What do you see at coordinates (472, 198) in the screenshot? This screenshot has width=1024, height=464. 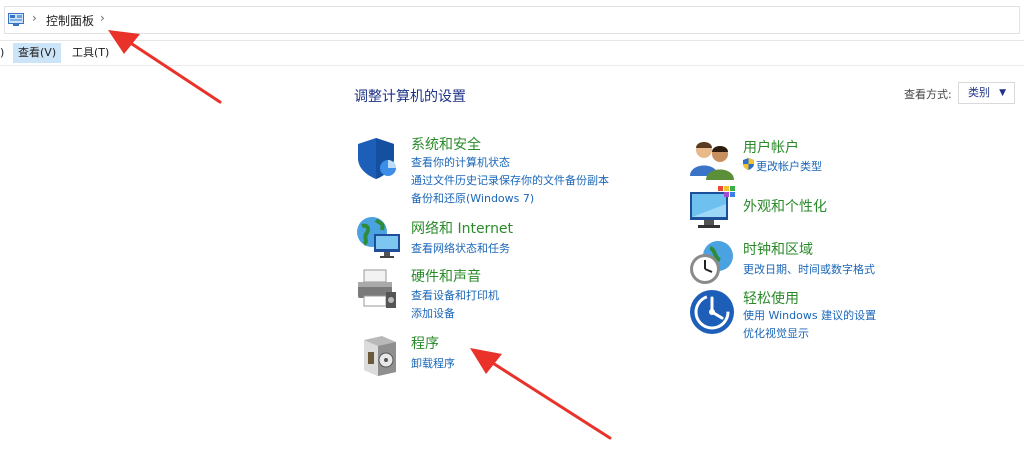 I see `link-backup-restore: 备份和还原(Windows 7)` at bounding box center [472, 198].